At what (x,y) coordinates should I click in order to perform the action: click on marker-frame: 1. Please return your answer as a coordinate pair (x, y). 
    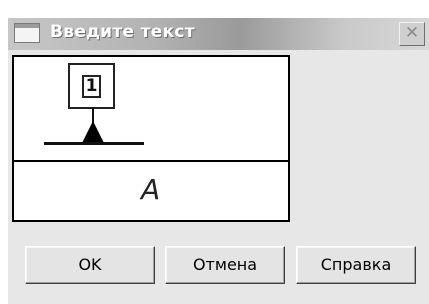
    Looking at the image, I should click on (91, 86).